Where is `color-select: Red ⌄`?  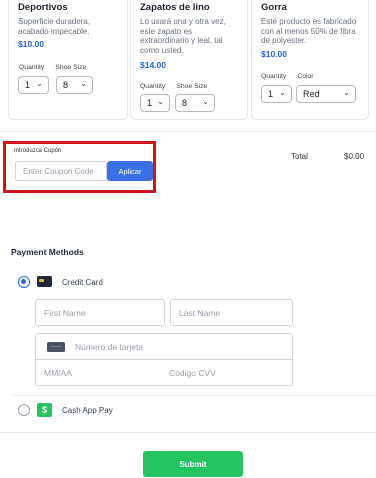
color-select: Red ⌄ is located at coordinates (326, 94).